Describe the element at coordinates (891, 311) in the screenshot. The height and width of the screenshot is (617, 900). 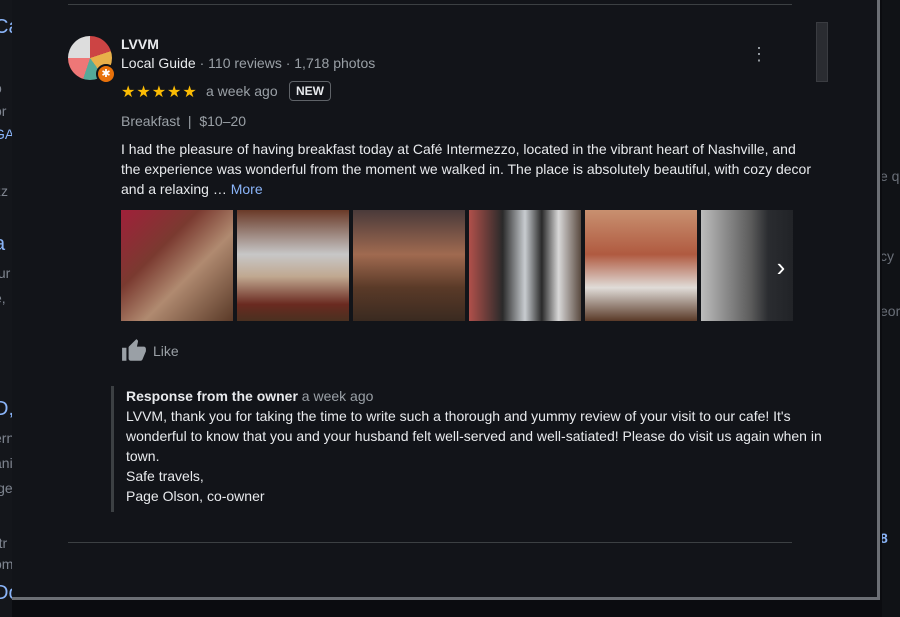
I see `bg-fragment: eor` at that location.